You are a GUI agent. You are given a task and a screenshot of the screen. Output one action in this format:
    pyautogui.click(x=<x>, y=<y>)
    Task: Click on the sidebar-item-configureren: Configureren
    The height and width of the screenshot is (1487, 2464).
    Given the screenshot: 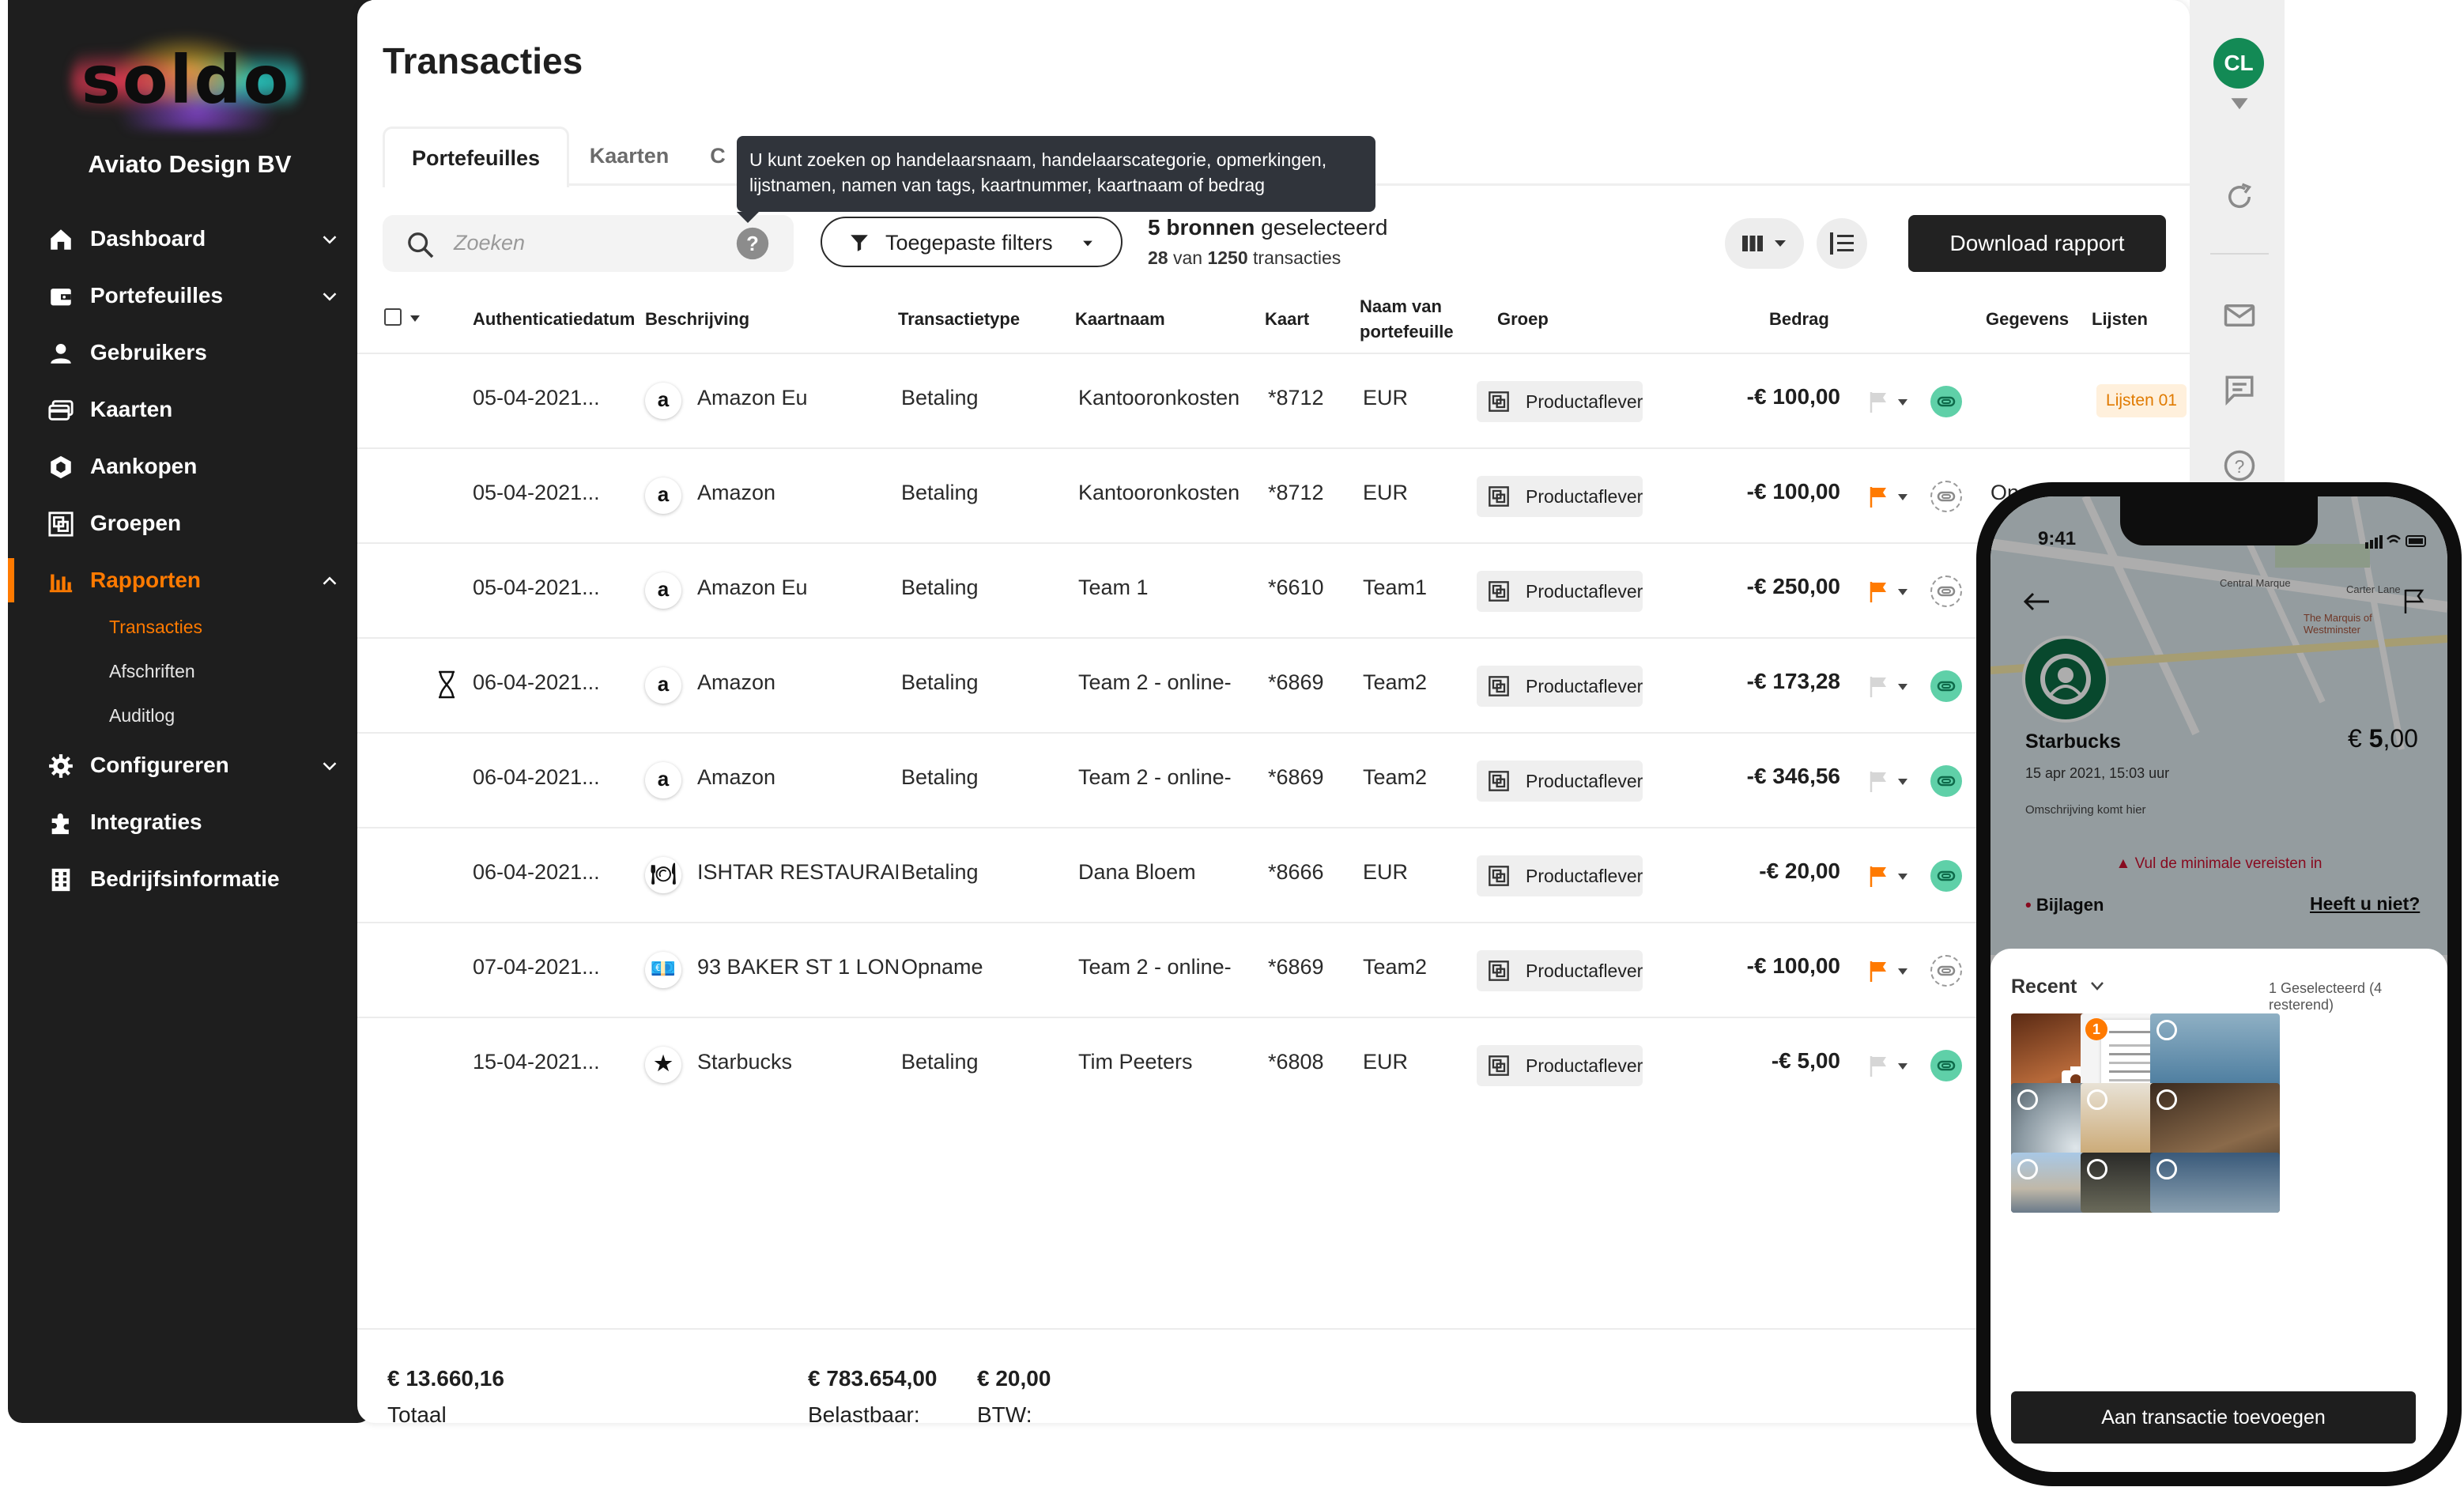 What is the action you would take?
    pyautogui.click(x=190, y=765)
    